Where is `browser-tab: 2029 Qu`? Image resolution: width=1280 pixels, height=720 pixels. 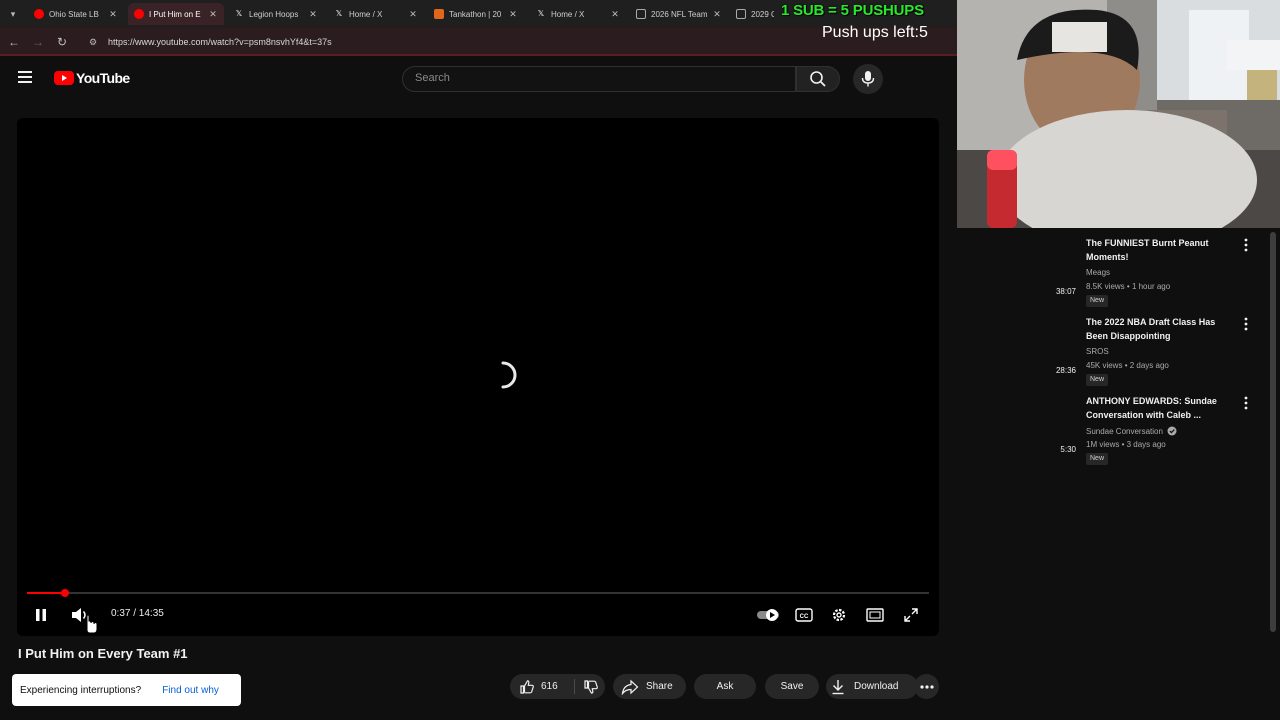 browser-tab: 2029 Qu is located at coordinates (755, 14).